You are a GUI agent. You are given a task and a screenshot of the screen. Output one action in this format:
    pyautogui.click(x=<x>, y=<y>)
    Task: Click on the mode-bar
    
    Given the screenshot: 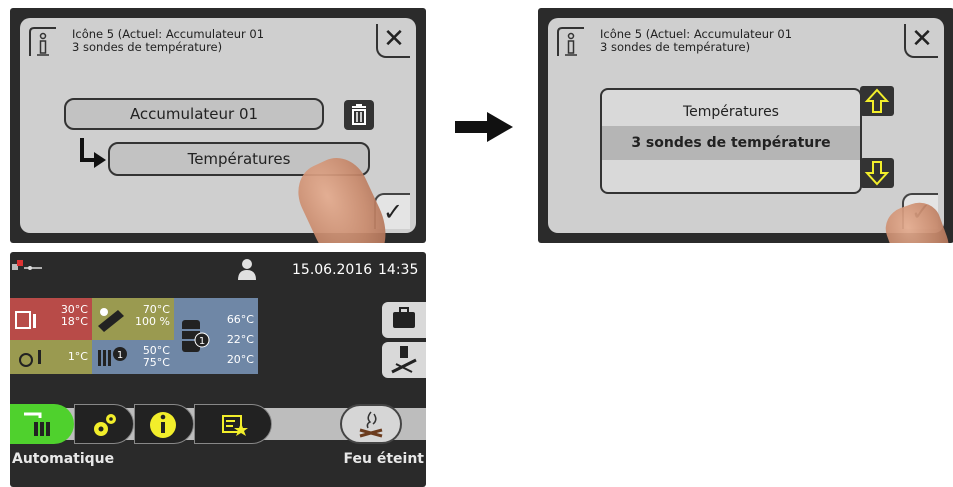 What is the action you would take?
    pyautogui.click(x=218, y=424)
    